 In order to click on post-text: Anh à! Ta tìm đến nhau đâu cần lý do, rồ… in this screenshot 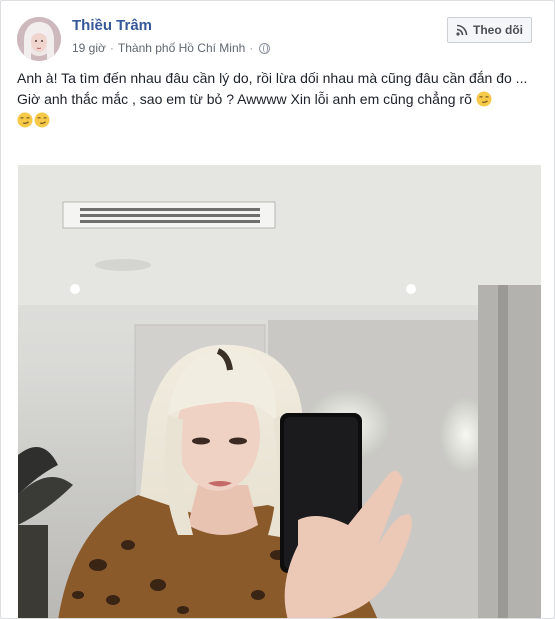, I will do `click(281, 99)`.